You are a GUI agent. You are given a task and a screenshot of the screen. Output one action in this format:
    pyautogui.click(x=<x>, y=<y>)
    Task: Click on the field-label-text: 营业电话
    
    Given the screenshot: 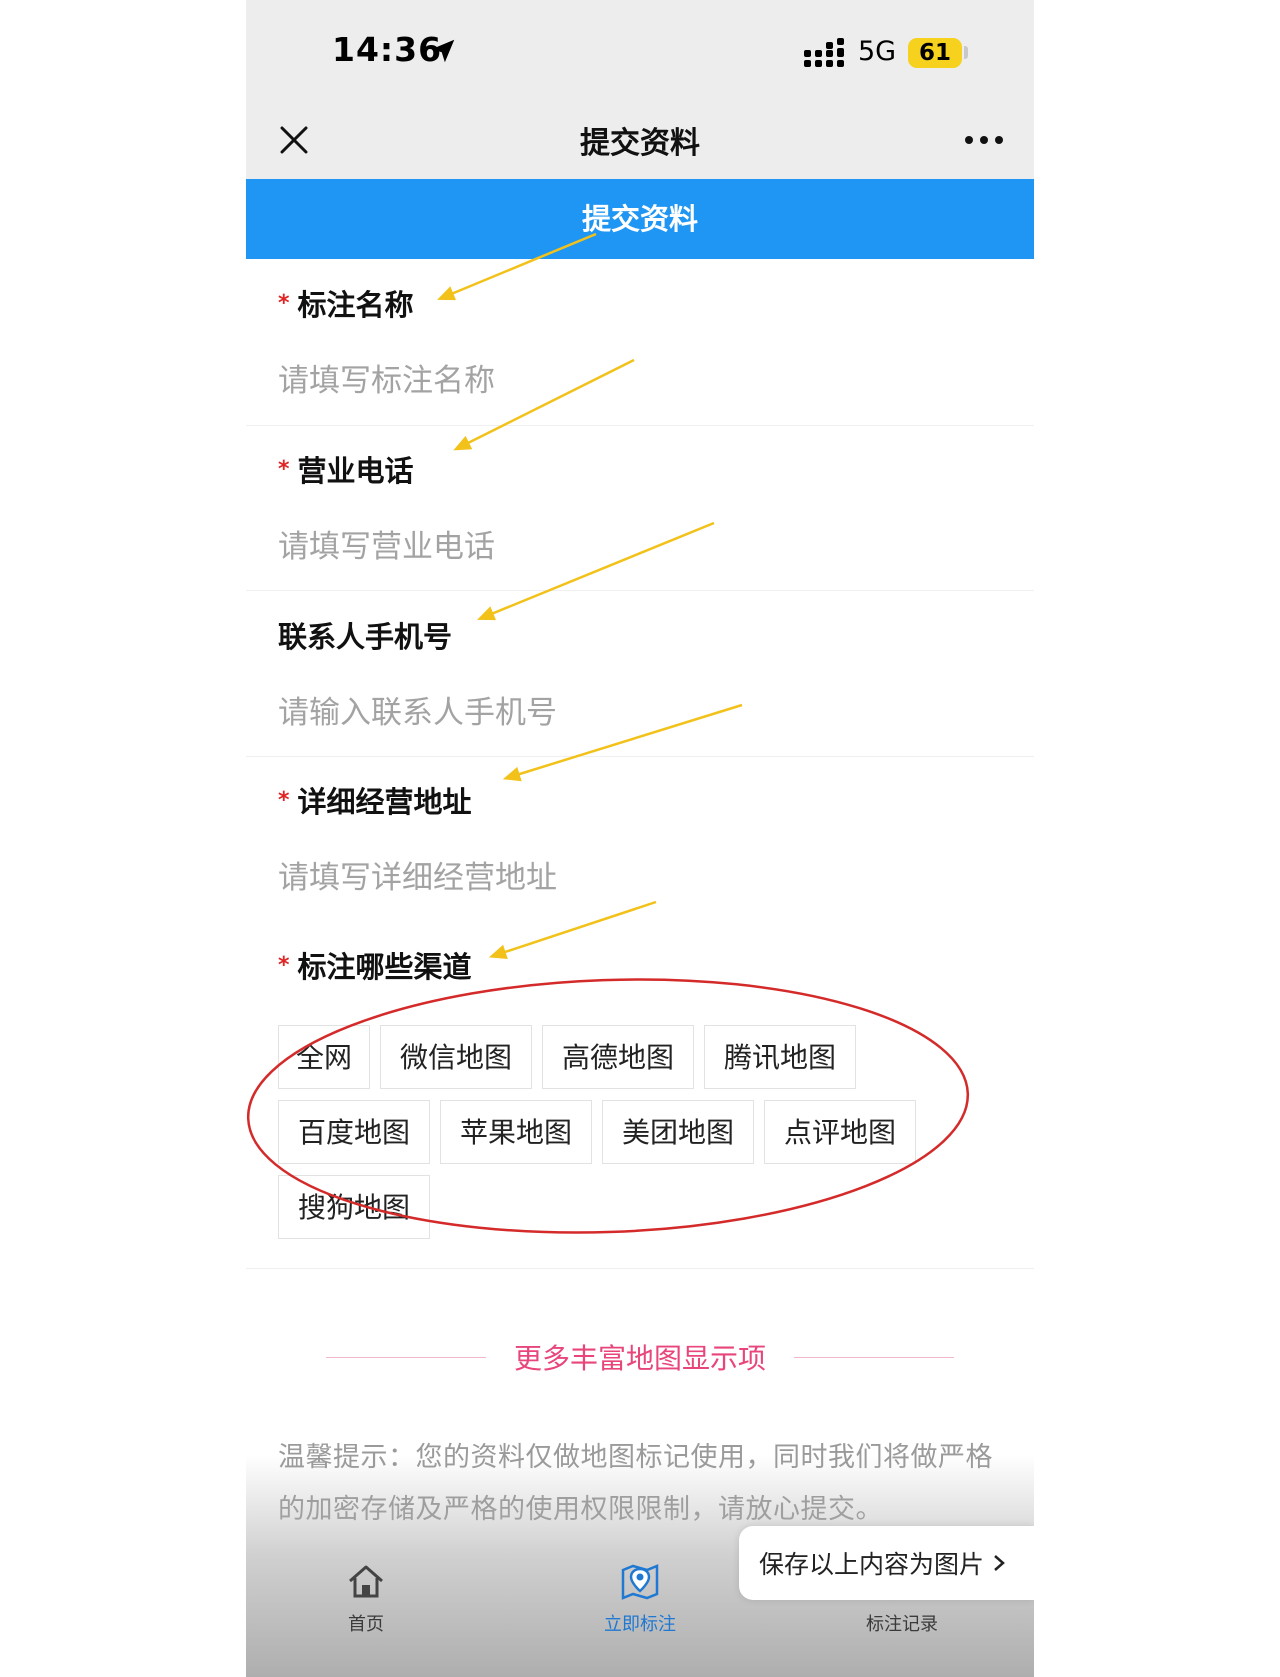 What is the action you would take?
    pyautogui.click(x=355, y=471)
    